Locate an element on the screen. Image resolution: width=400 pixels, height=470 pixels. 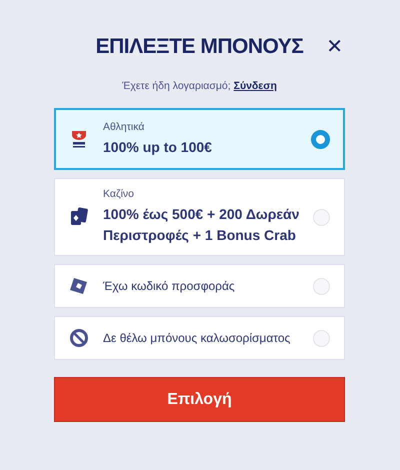
radio-button is located at coordinates (320, 139).